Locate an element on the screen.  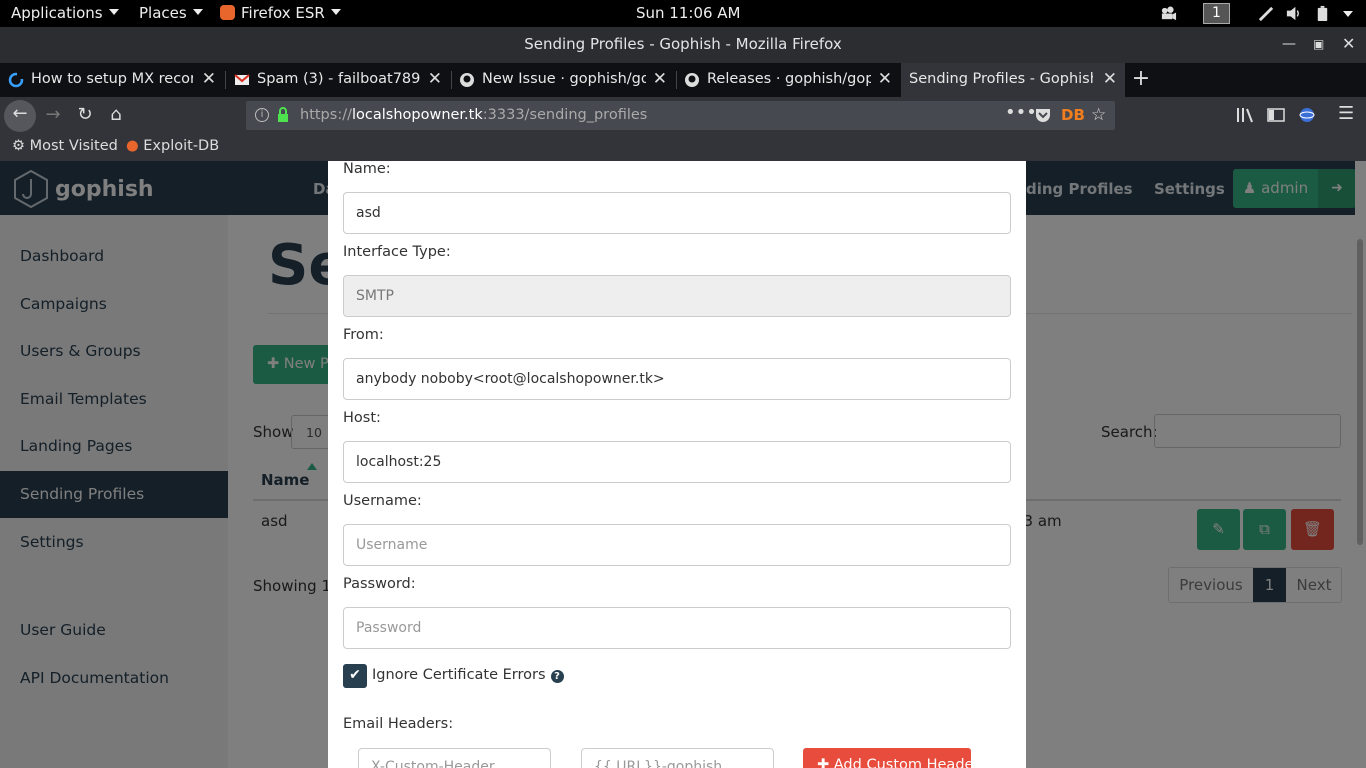
applications-menu: Applications is located at coordinates (65, 13).